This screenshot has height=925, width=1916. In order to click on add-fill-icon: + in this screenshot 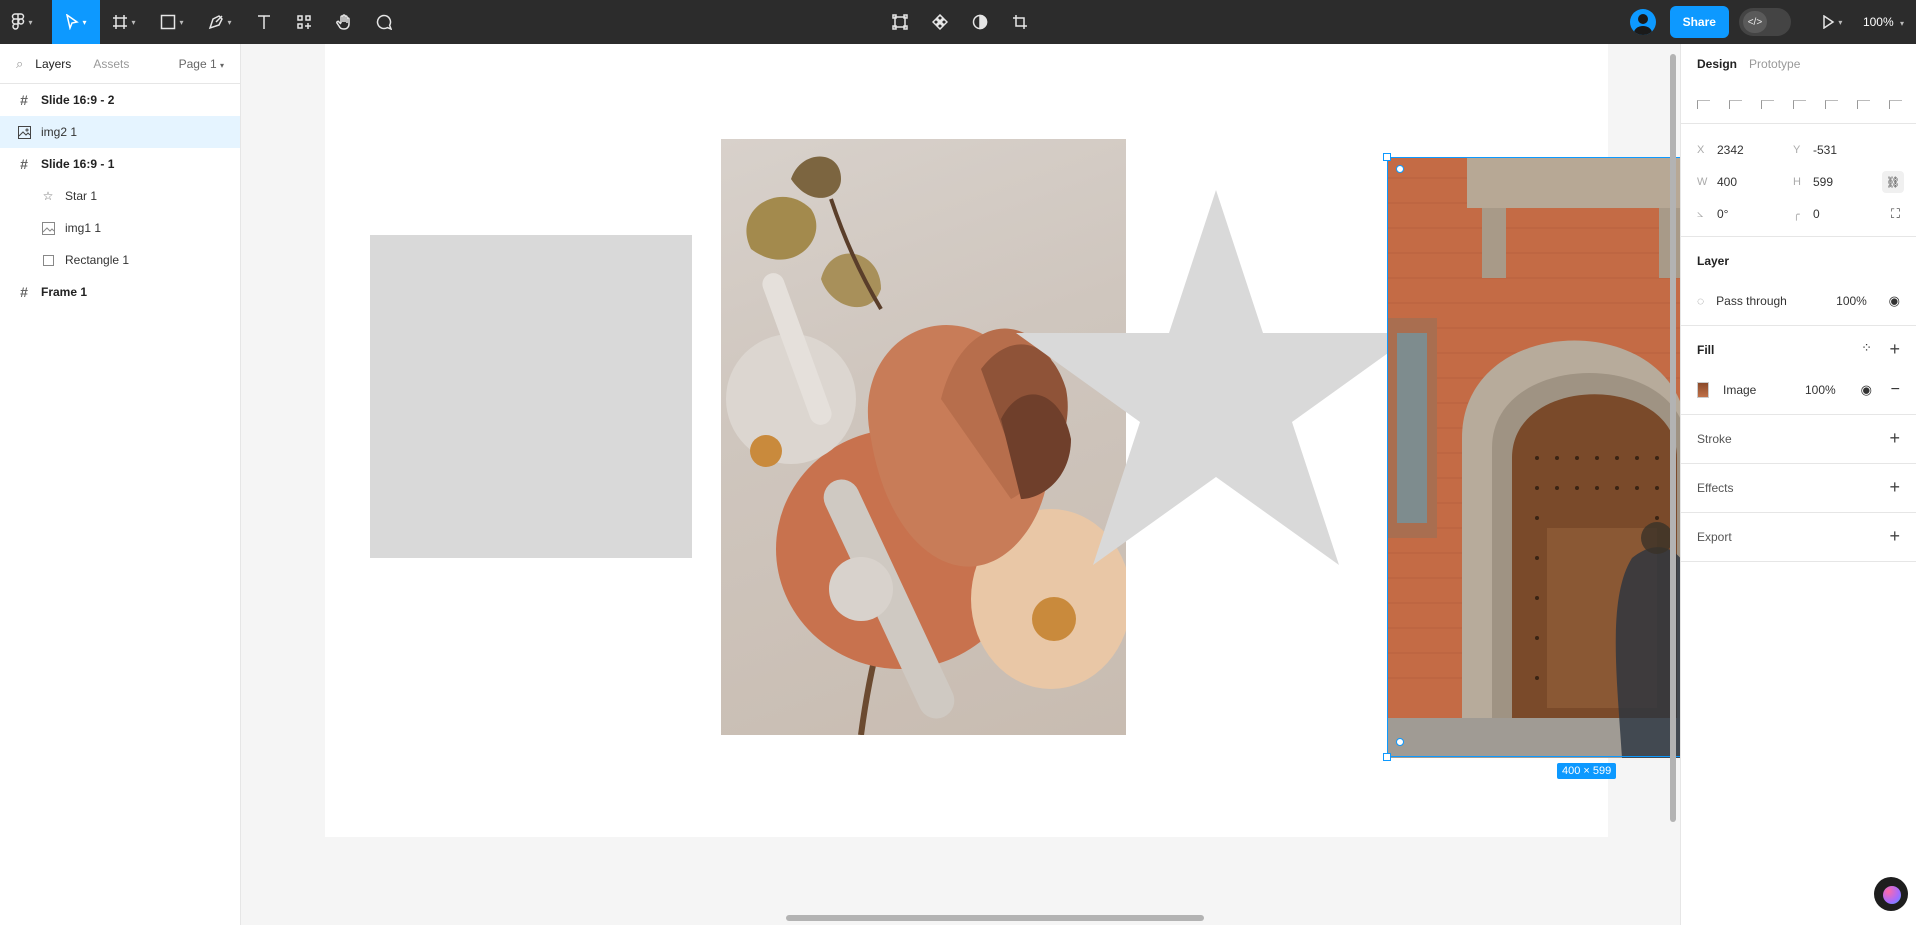, I will do `click(1894, 349)`.